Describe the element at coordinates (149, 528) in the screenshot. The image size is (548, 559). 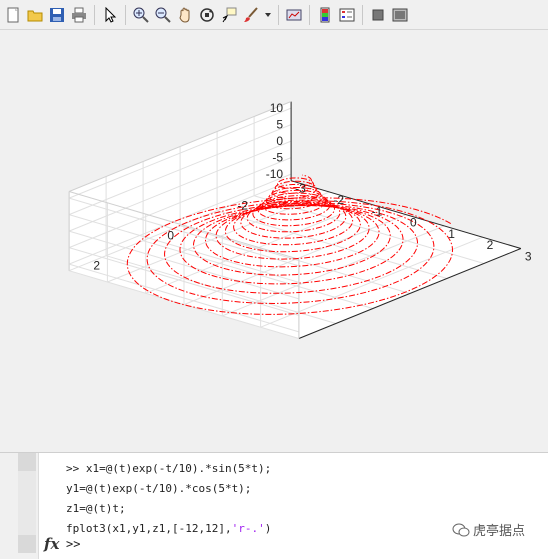
I see `command-text: fplot3(x1,y1,z1,[-12,12],` at that location.